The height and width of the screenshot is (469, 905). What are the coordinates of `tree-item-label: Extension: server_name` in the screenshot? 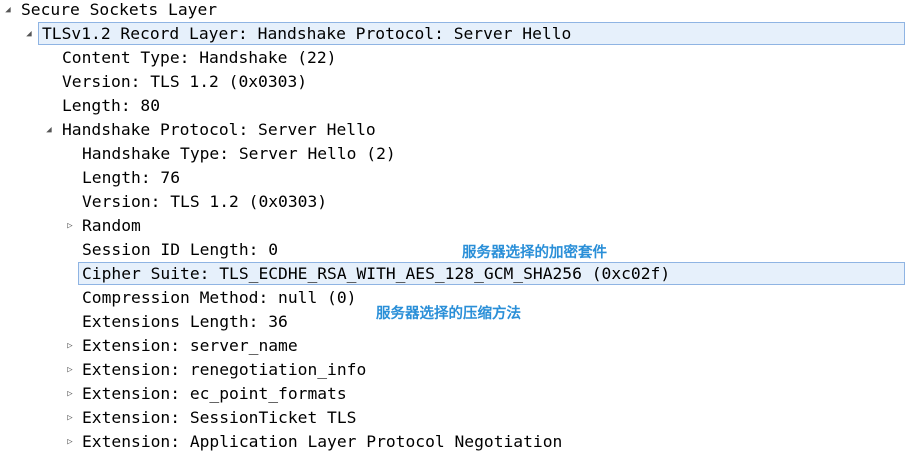 It's located at (190, 345).